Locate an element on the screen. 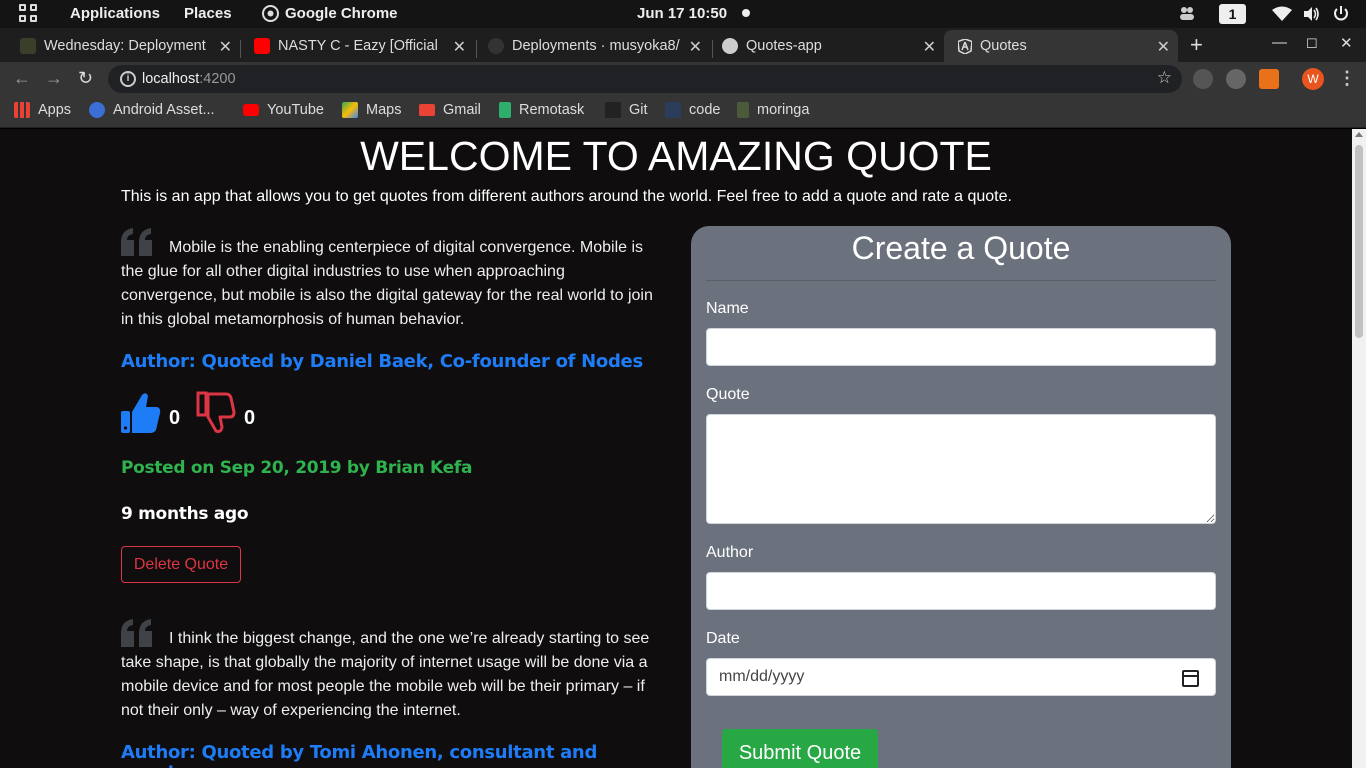  tab-deployments: Deployments · musyoka8/ ✕ is located at coordinates (589, 46).